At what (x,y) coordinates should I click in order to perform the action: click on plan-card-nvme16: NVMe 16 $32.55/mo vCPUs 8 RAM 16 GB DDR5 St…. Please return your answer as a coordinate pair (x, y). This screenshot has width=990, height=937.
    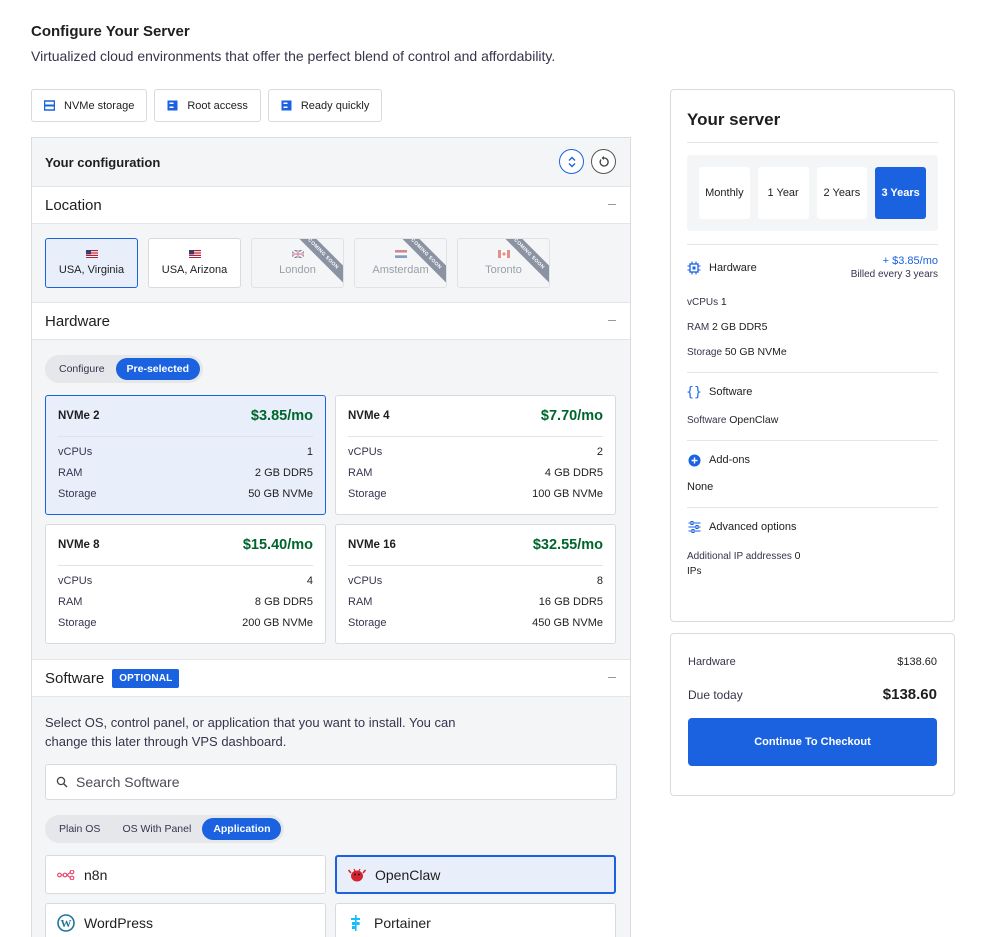
    Looking at the image, I should click on (475, 584).